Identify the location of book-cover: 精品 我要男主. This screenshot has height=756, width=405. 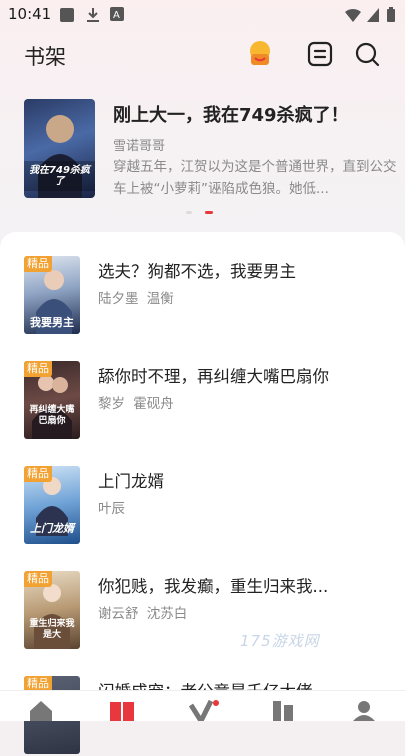
(52, 295).